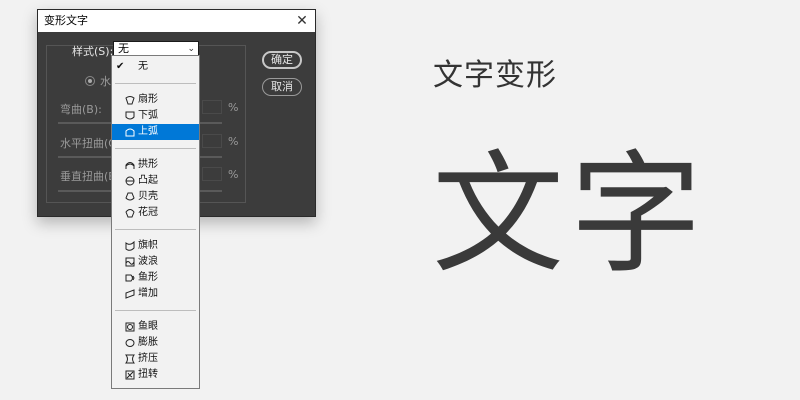 The width and height of the screenshot is (800, 400). What do you see at coordinates (130, 343) in the screenshot?
I see `inflate-icon` at bounding box center [130, 343].